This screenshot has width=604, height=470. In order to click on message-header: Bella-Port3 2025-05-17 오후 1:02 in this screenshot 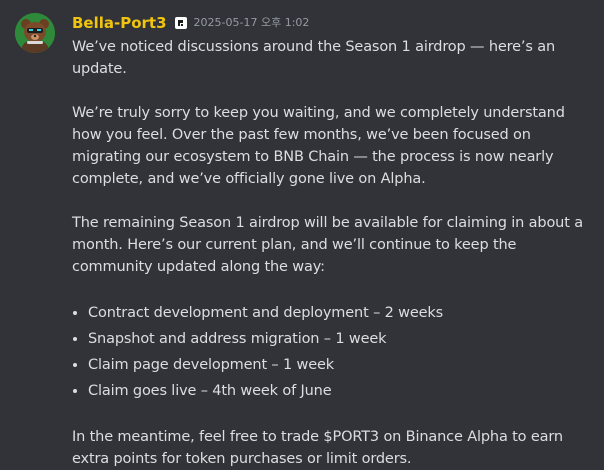, I will do `click(333, 23)`.